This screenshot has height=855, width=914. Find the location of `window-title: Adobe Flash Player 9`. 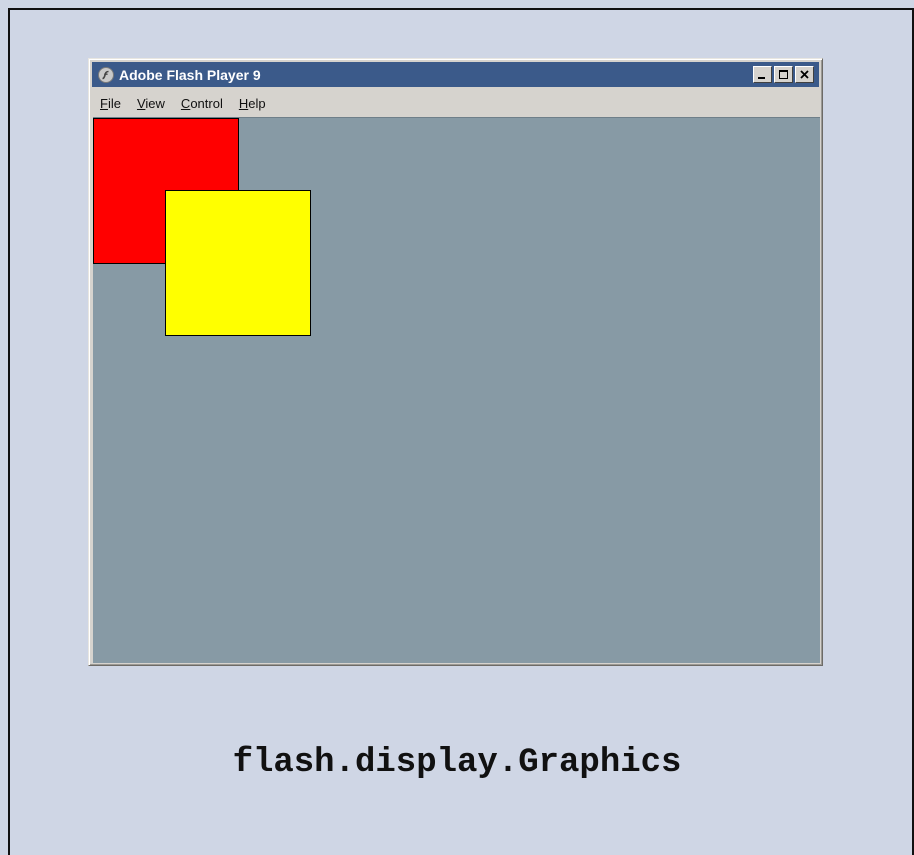

window-title: Adobe Flash Player 9 is located at coordinates (190, 74).